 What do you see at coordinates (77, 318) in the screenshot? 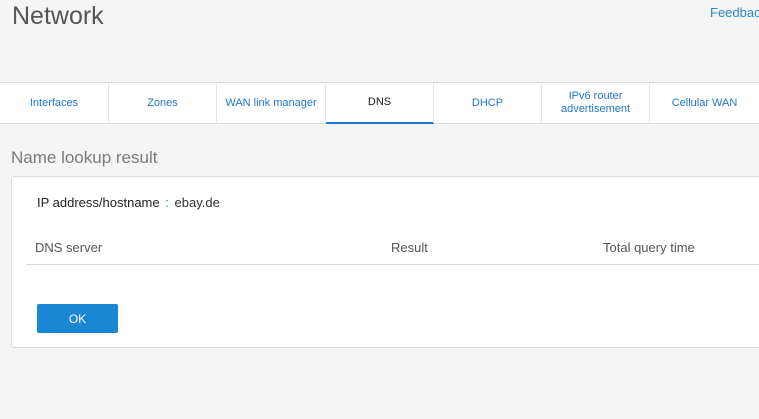
I see `ok-button: OK` at bounding box center [77, 318].